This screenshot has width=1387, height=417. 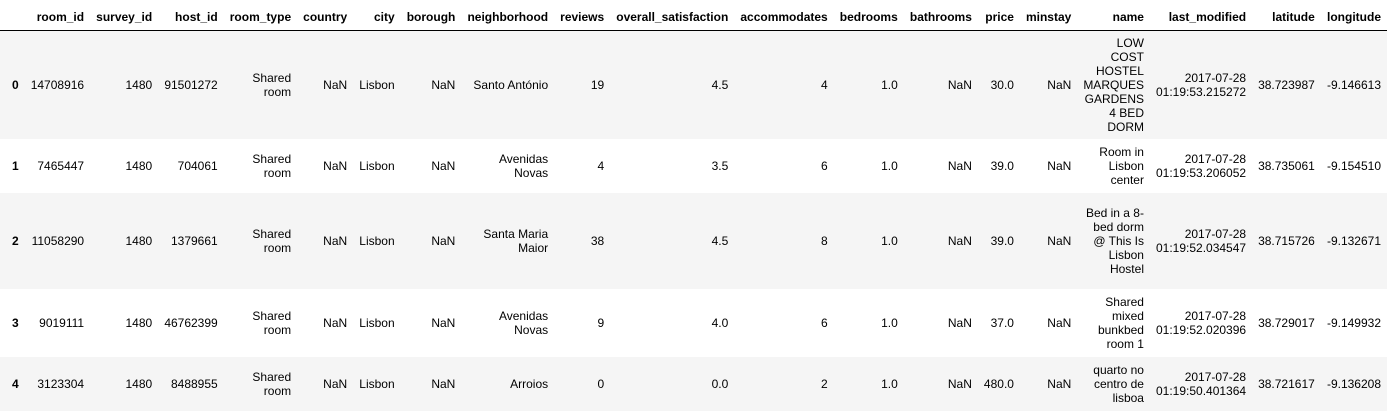 What do you see at coordinates (1353, 84) in the screenshot?
I see `cell-longitude: -9.146613` at bounding box center [1353, 84].